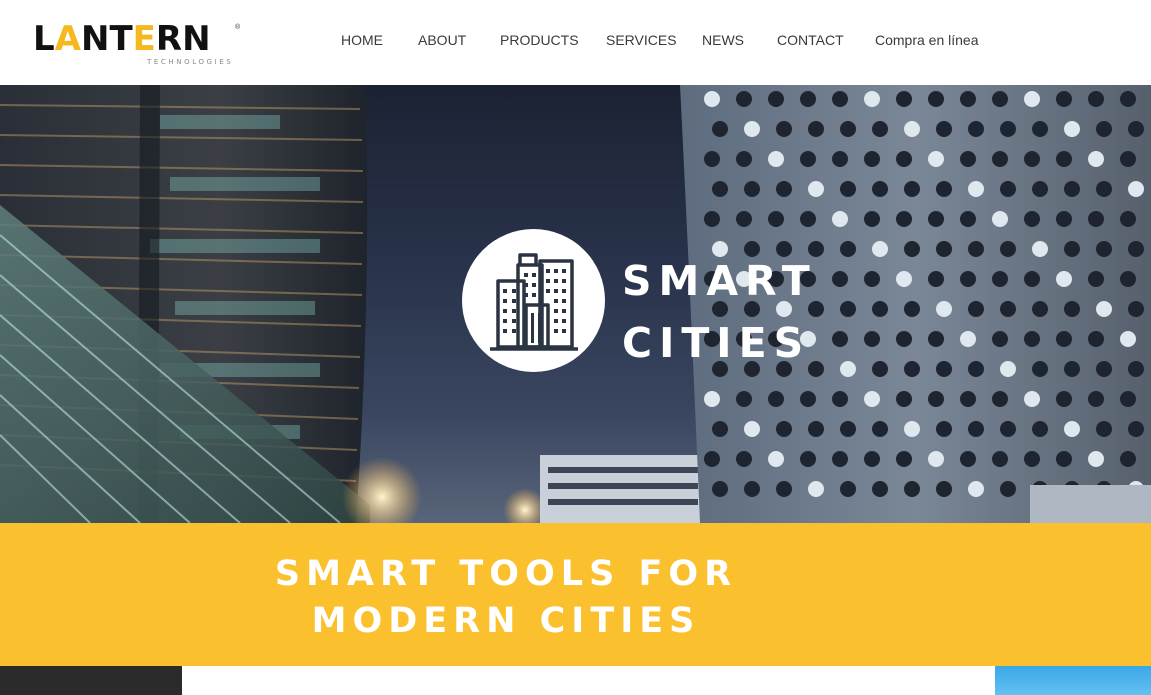 Image resolution: width=1151 pixels, height=695 pixels. I want to click on registered-mark: ®, so click(238, 27).